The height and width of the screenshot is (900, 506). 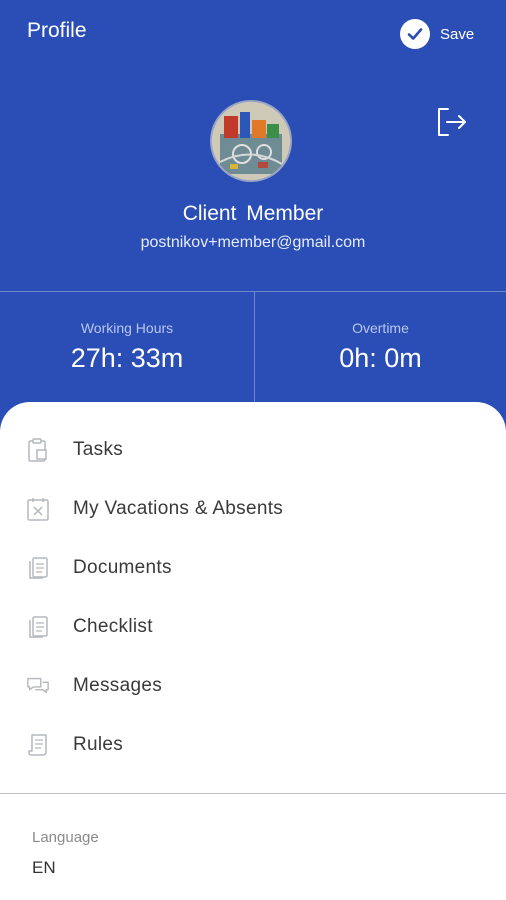 I want to click on menu-item-vacations: My Vacations & Absents, so click(x=253, y=509).